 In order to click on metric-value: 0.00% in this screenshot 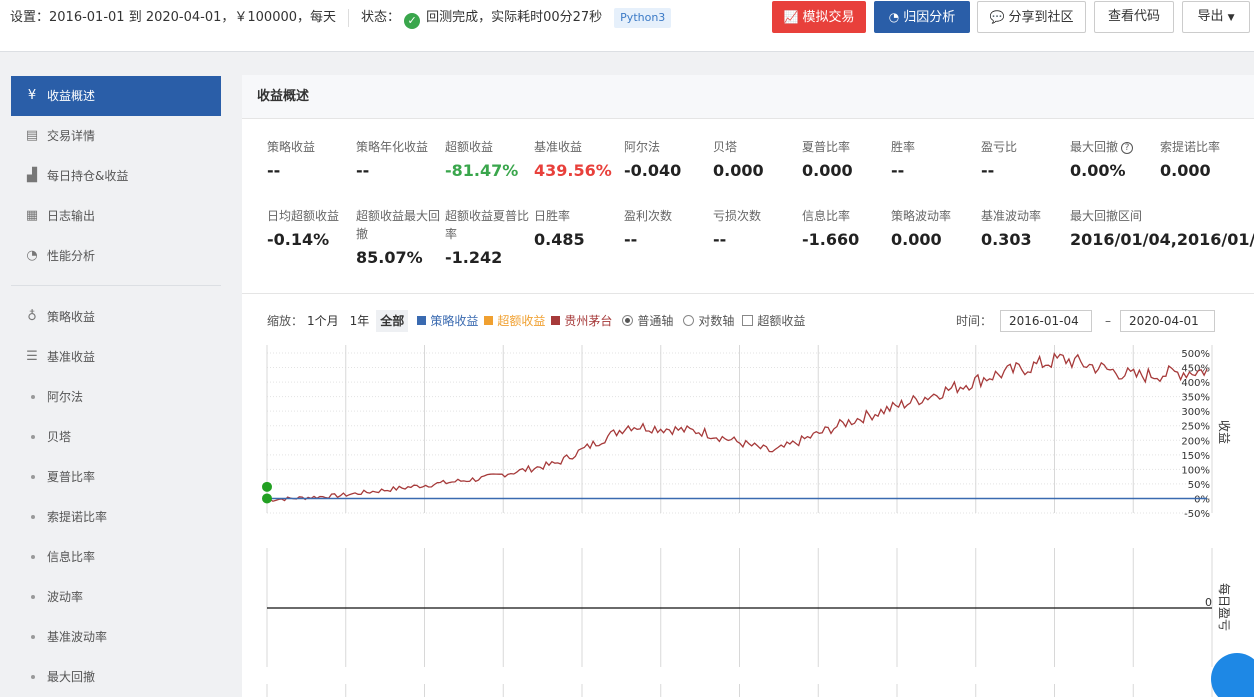, I will do `click(1098, 170)`.